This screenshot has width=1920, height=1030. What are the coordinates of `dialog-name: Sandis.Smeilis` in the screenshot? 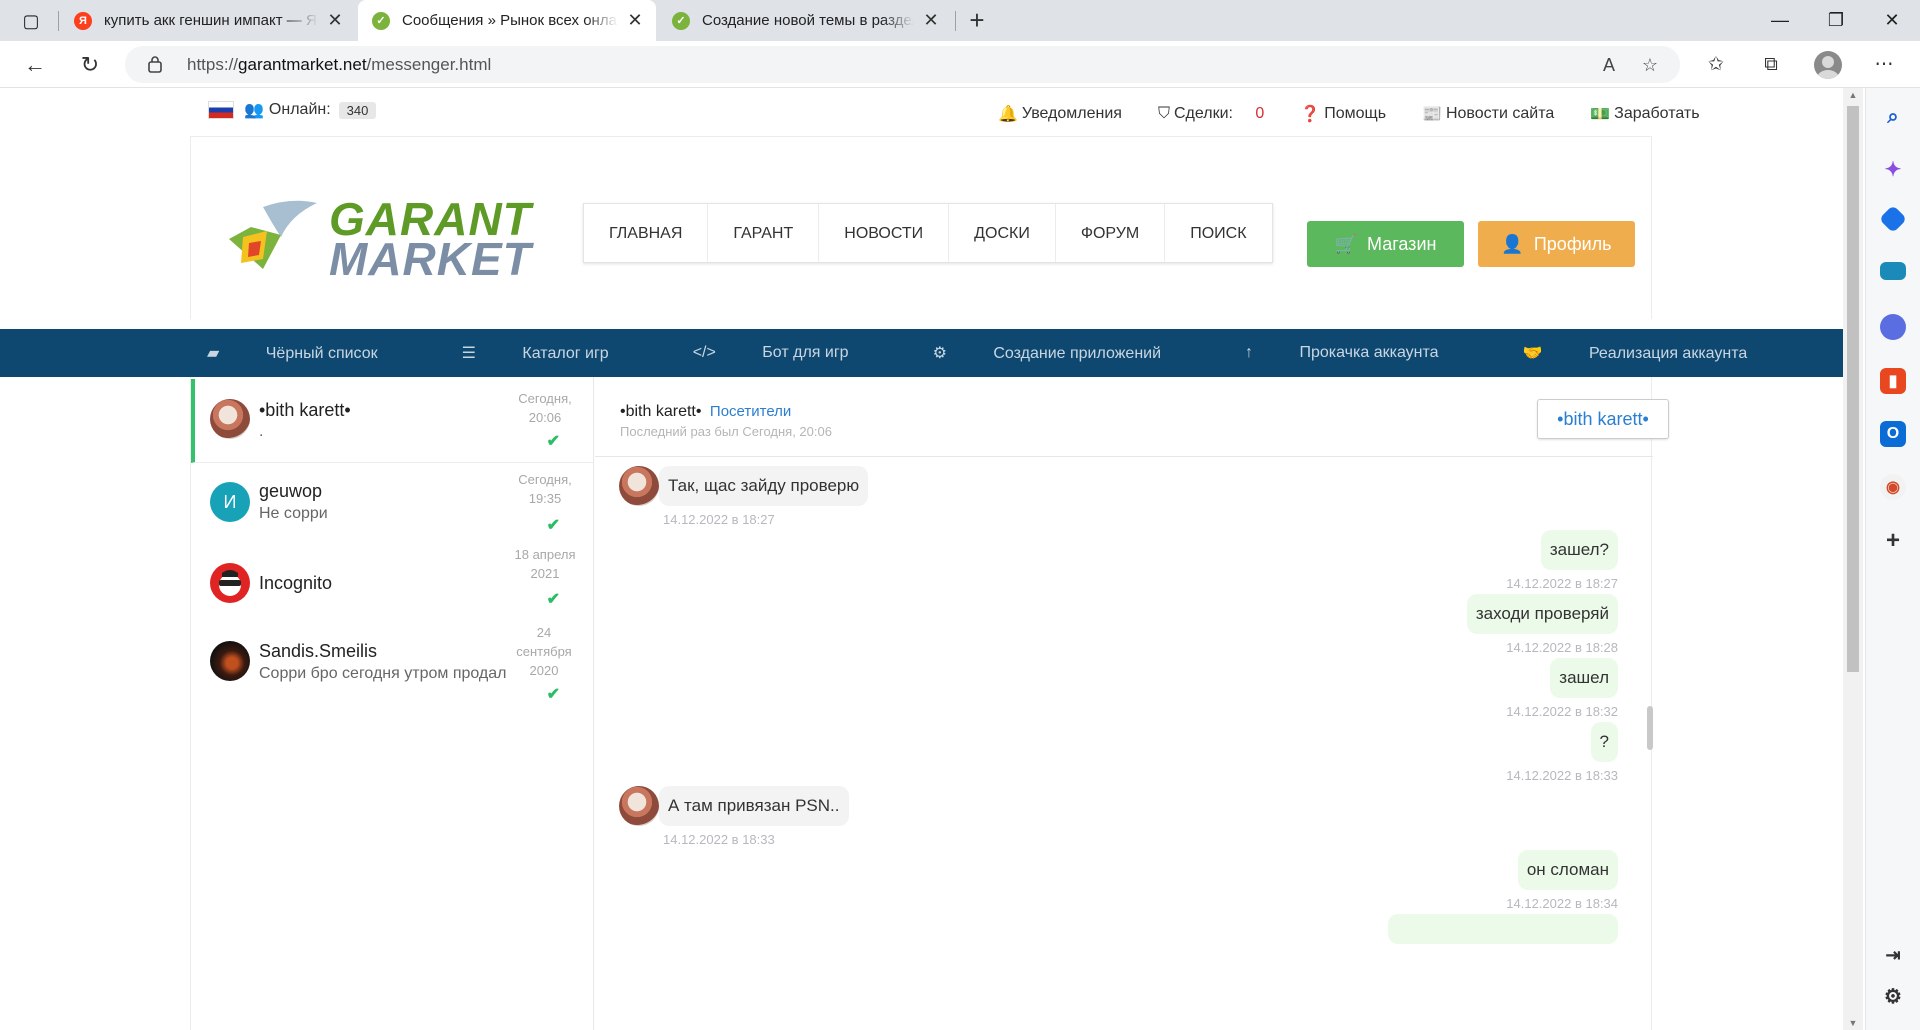 It's located at (318, 651).